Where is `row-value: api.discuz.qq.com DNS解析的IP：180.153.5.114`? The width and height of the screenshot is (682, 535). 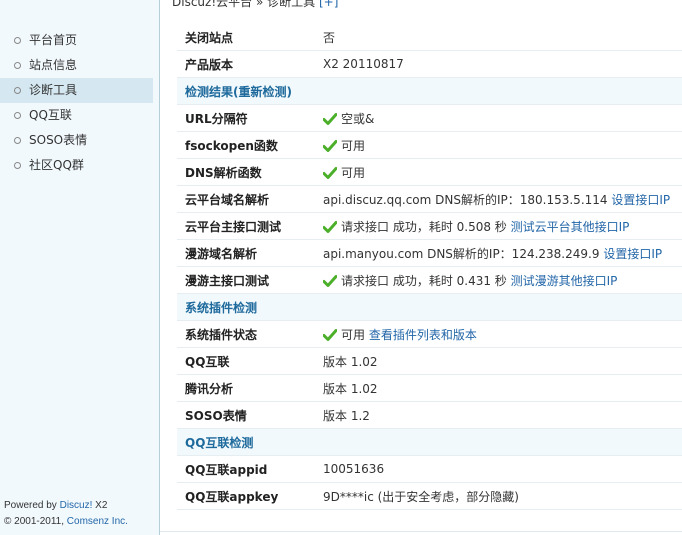
row-value: api.discuz.qq.com DNS解析的IP：180.153.5.114 is located at coordinates (465, 199).